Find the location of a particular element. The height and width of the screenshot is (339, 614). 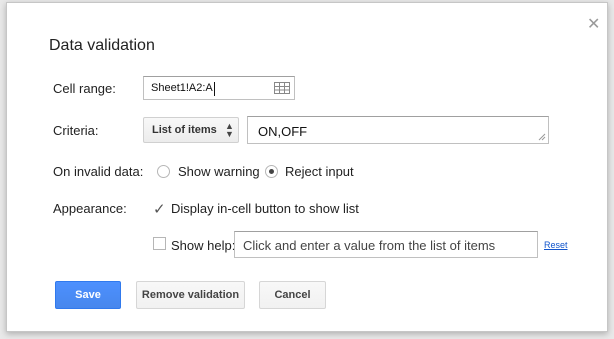

cell-range-value: Sheet1!A2:A is located at coordinates (182, 88).